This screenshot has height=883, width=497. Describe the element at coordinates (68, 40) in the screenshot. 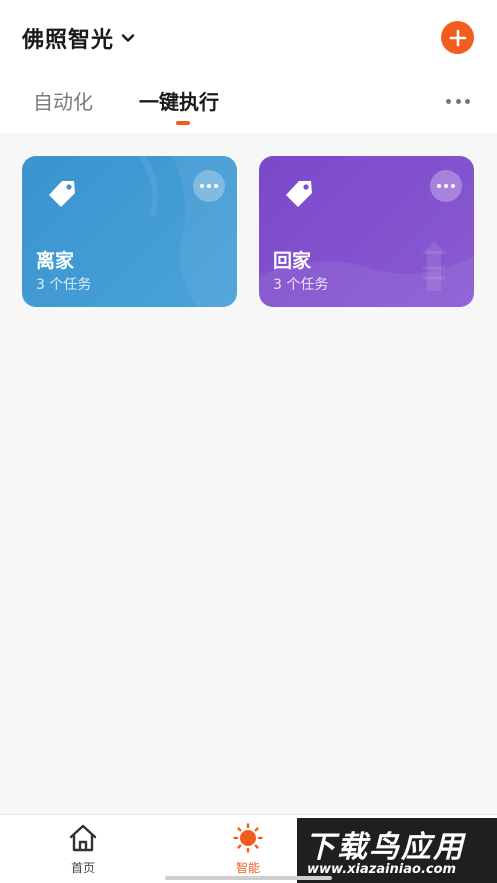

I see `home-title: 佛照智光` at that location.